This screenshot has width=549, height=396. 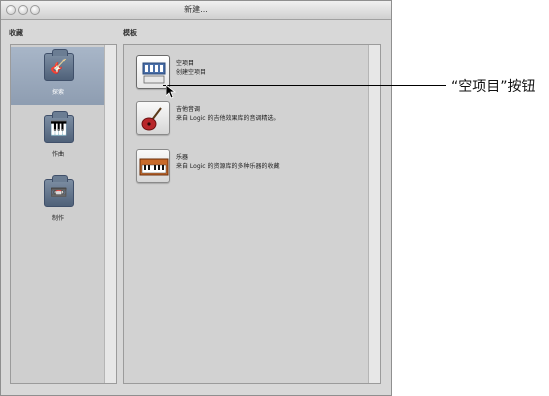 I want to click on templates-section-label: 模板, so click(x=130, y=33).